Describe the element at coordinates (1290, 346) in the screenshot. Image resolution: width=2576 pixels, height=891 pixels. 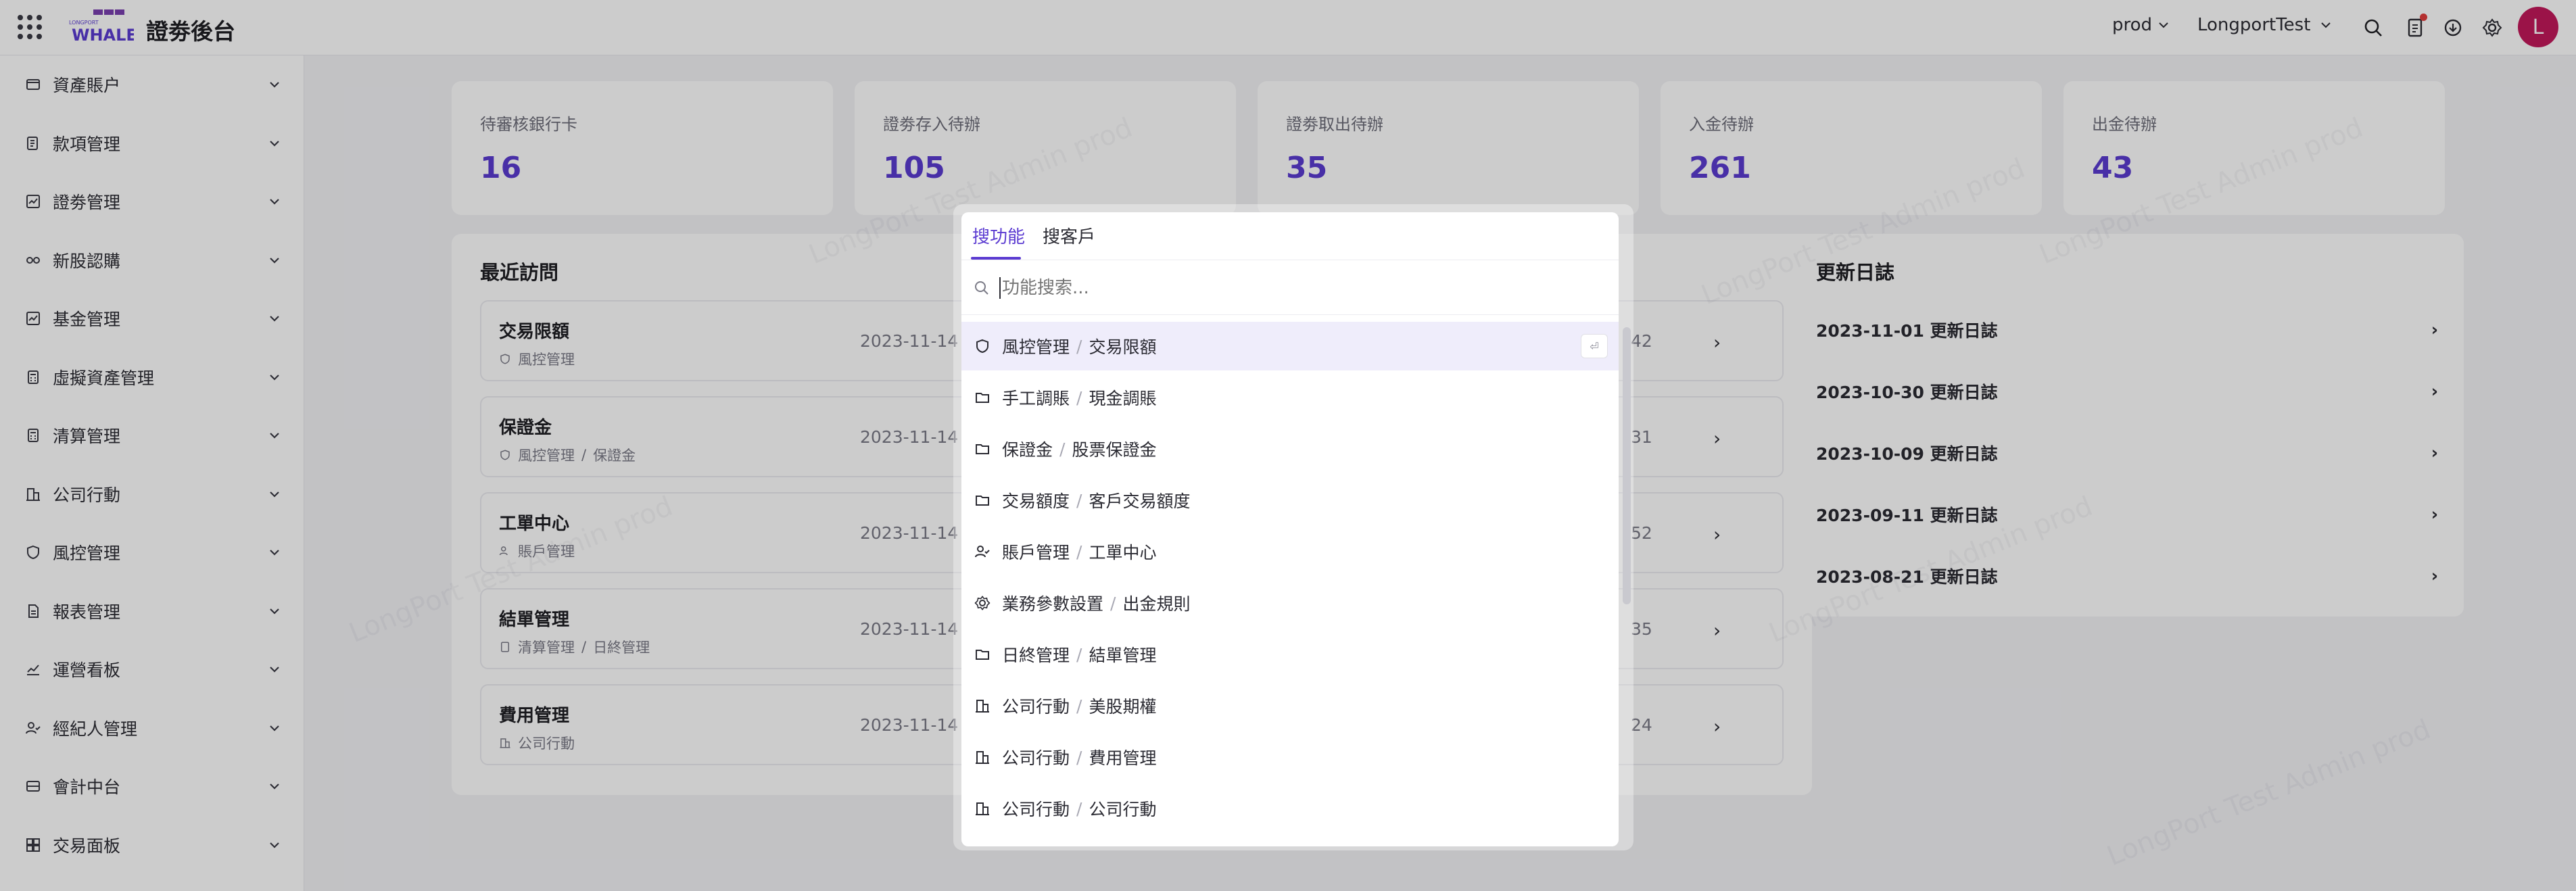
I see `search-result-item: 風控管理 / 交易限額 ⏎` at that location.